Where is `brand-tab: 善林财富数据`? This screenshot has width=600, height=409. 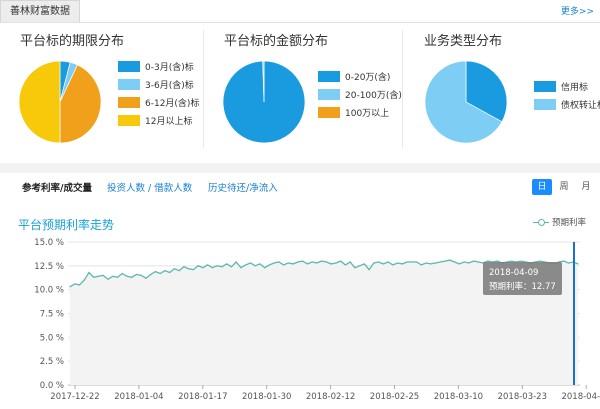 brand-tab: 善林财富数据 is located at coordinates (40, 11).